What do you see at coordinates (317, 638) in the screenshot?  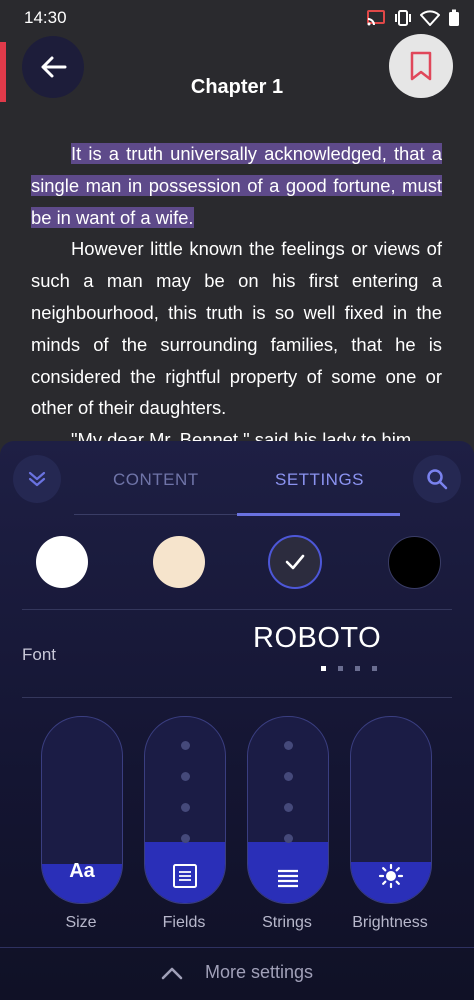 I see `font-selector: ROBOTO` at bounding box center [317, 638].